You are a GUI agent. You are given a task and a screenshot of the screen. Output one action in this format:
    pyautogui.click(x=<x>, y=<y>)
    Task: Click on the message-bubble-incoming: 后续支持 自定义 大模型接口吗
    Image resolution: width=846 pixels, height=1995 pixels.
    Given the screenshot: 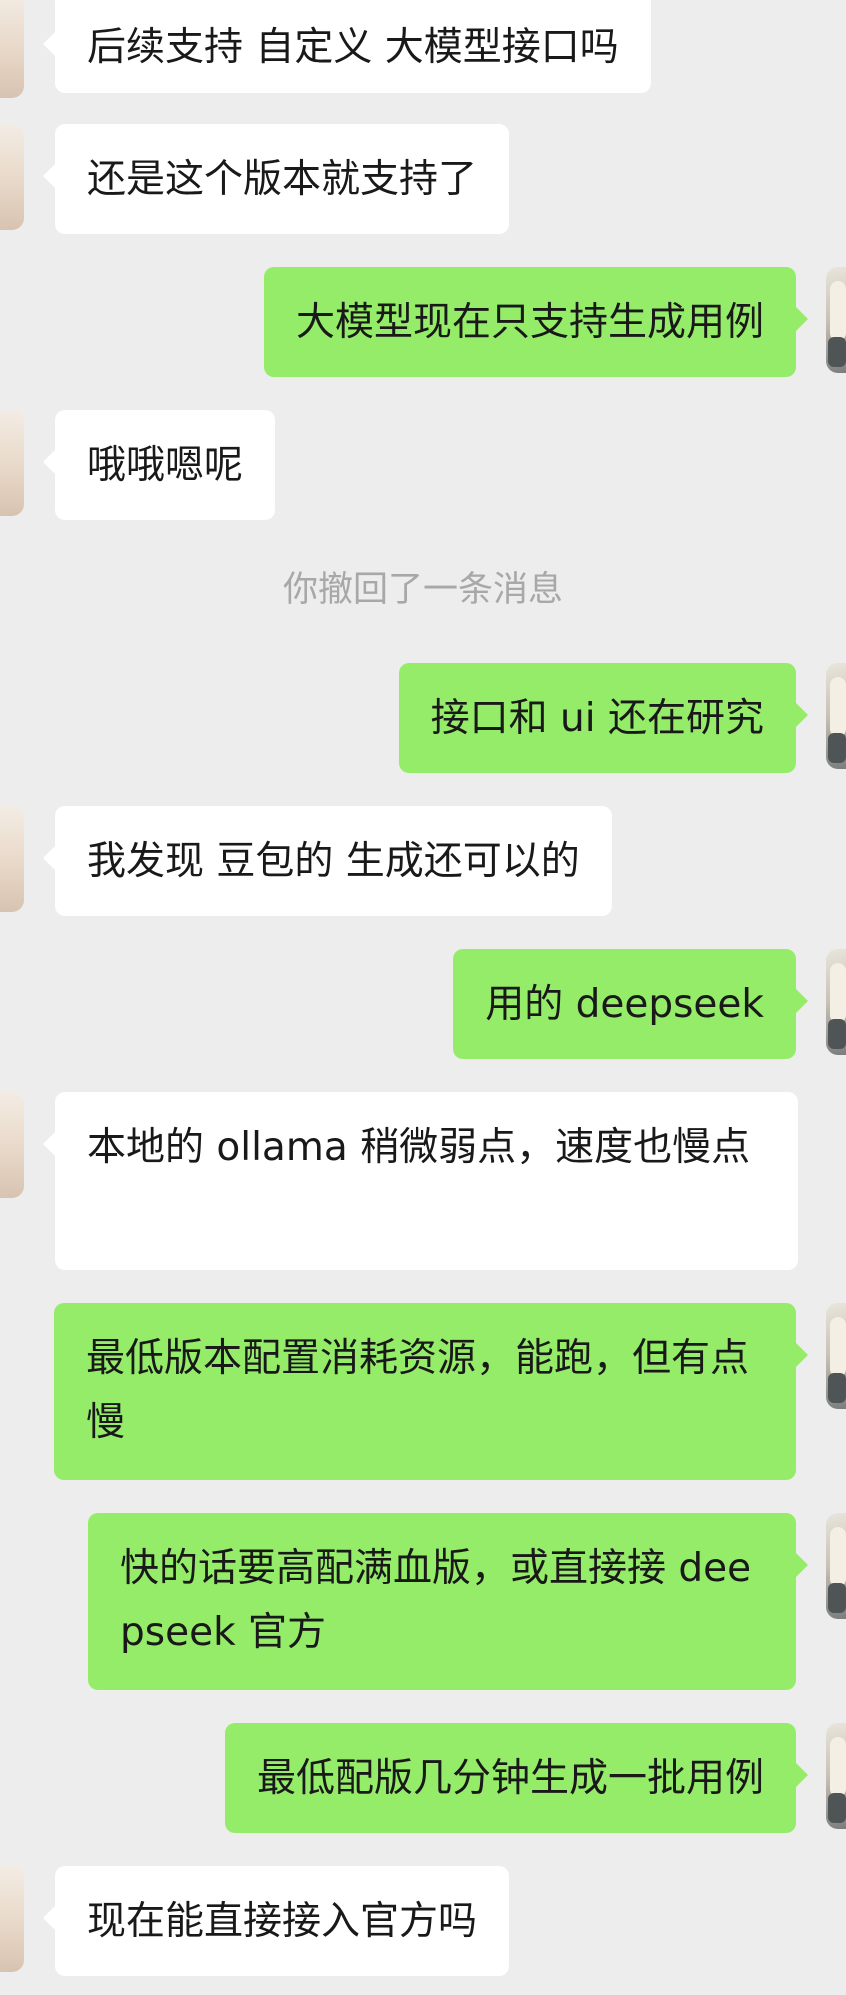 What is the action you would take?
    pyautogui.click(x=347, y=46)
    